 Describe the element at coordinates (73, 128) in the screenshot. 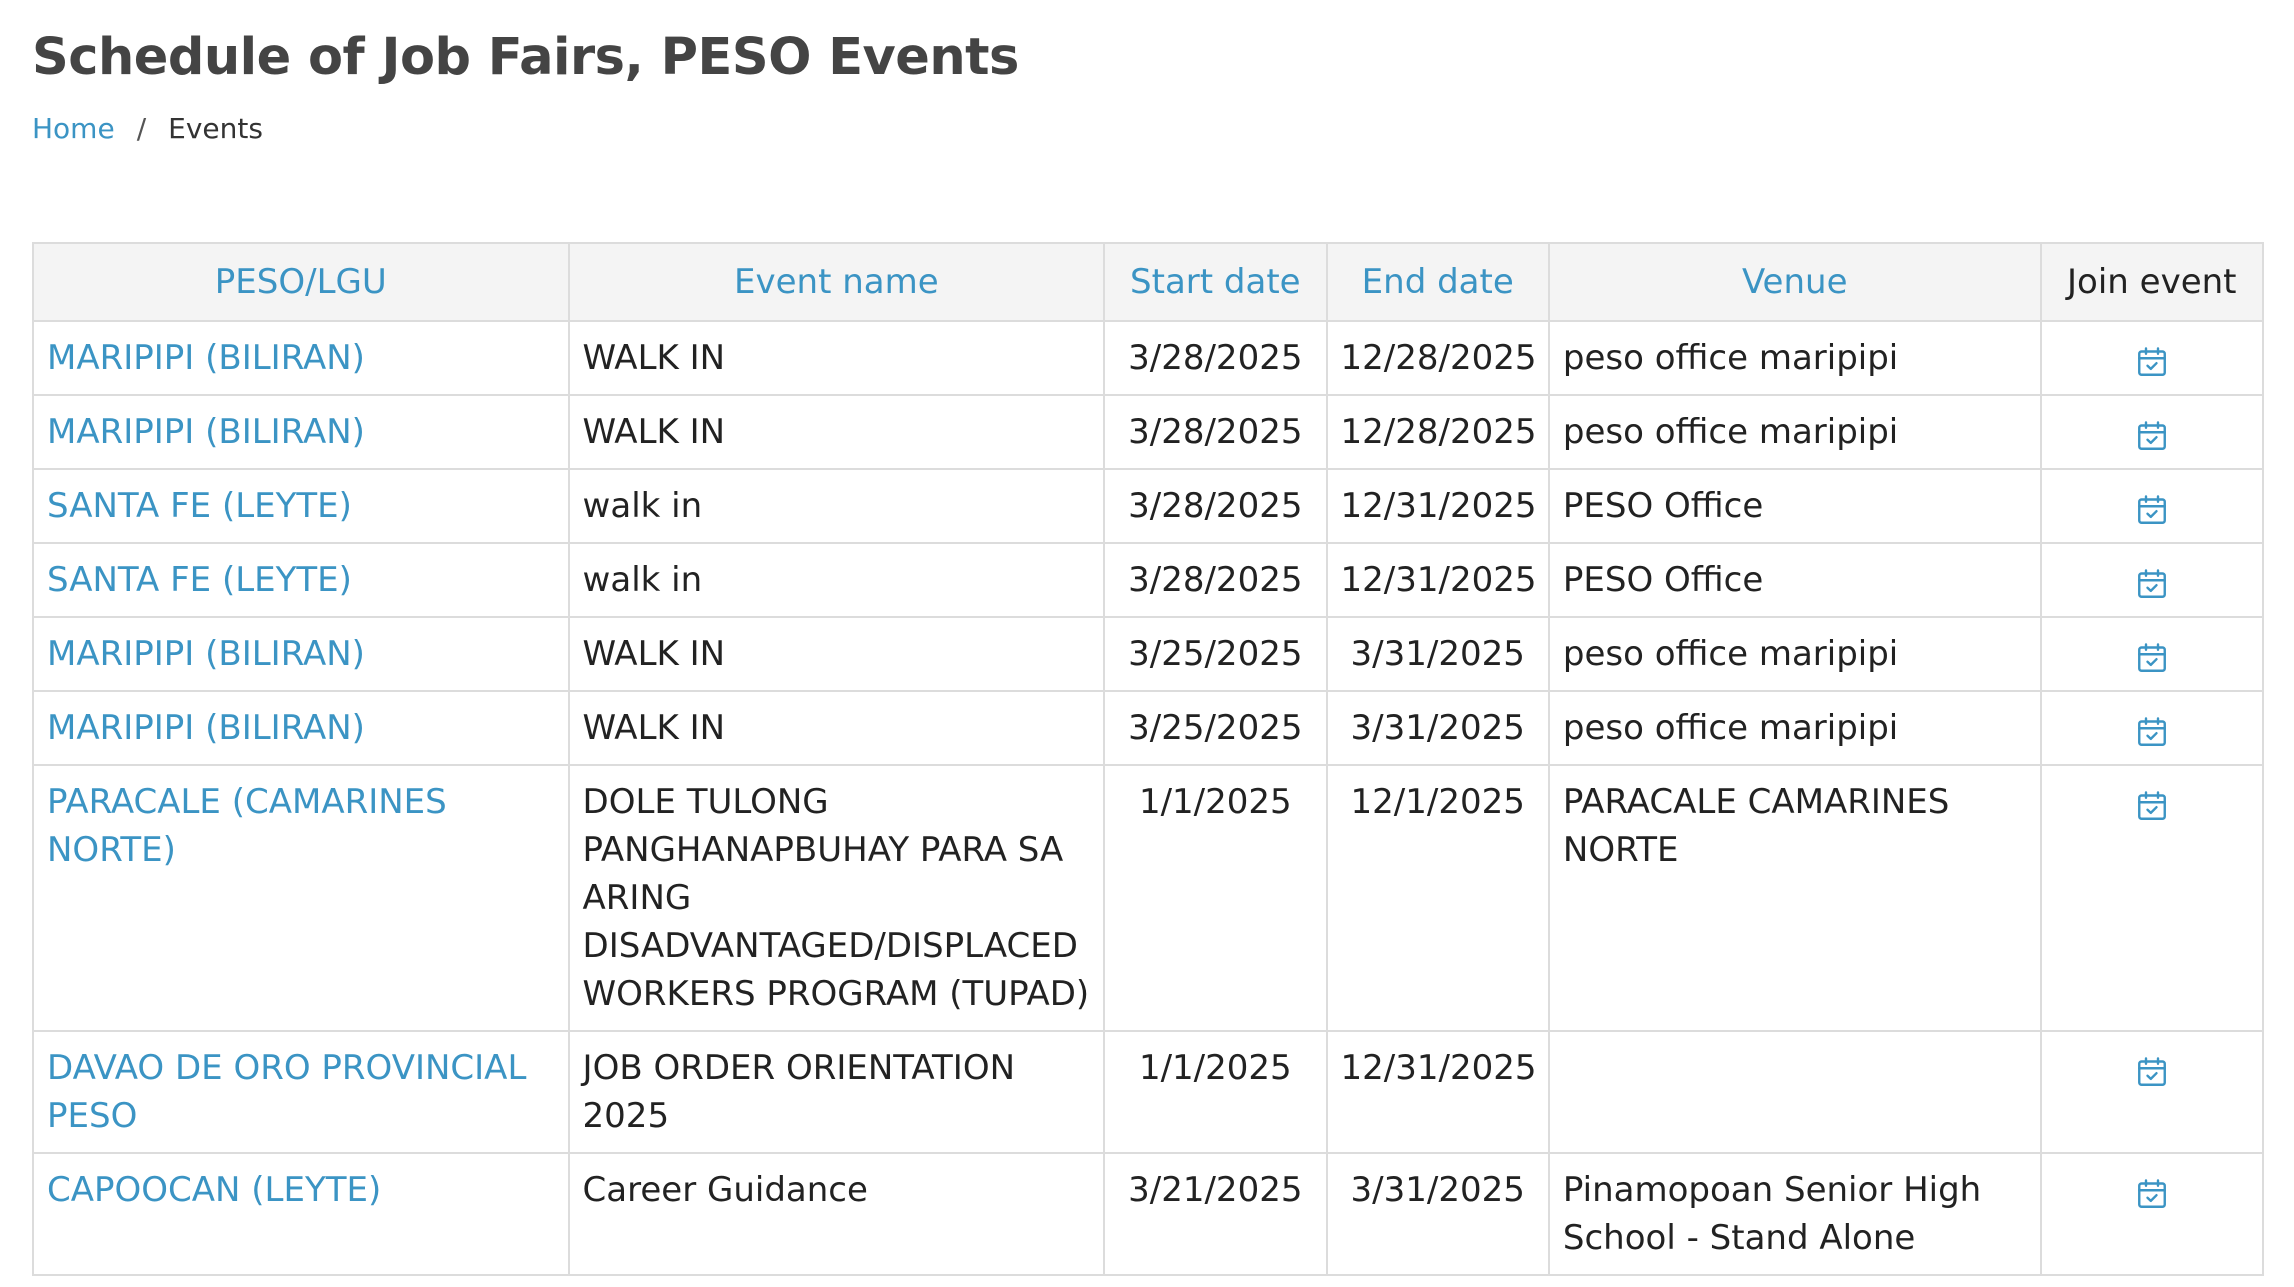

I see `breadcrumb-home-link: Home` at that location.